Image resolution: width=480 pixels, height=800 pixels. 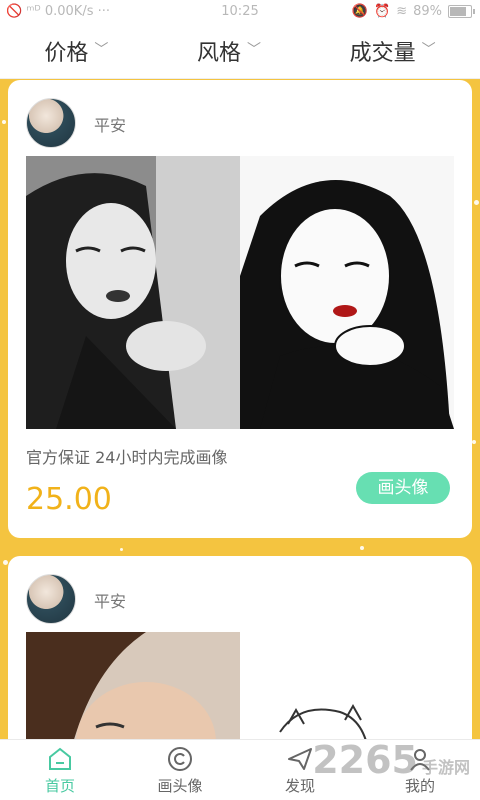 What do you see at coordinates (180, 785) in the screenshot?
I see `tab-label: 画头像` at bounding box center [180, 785].